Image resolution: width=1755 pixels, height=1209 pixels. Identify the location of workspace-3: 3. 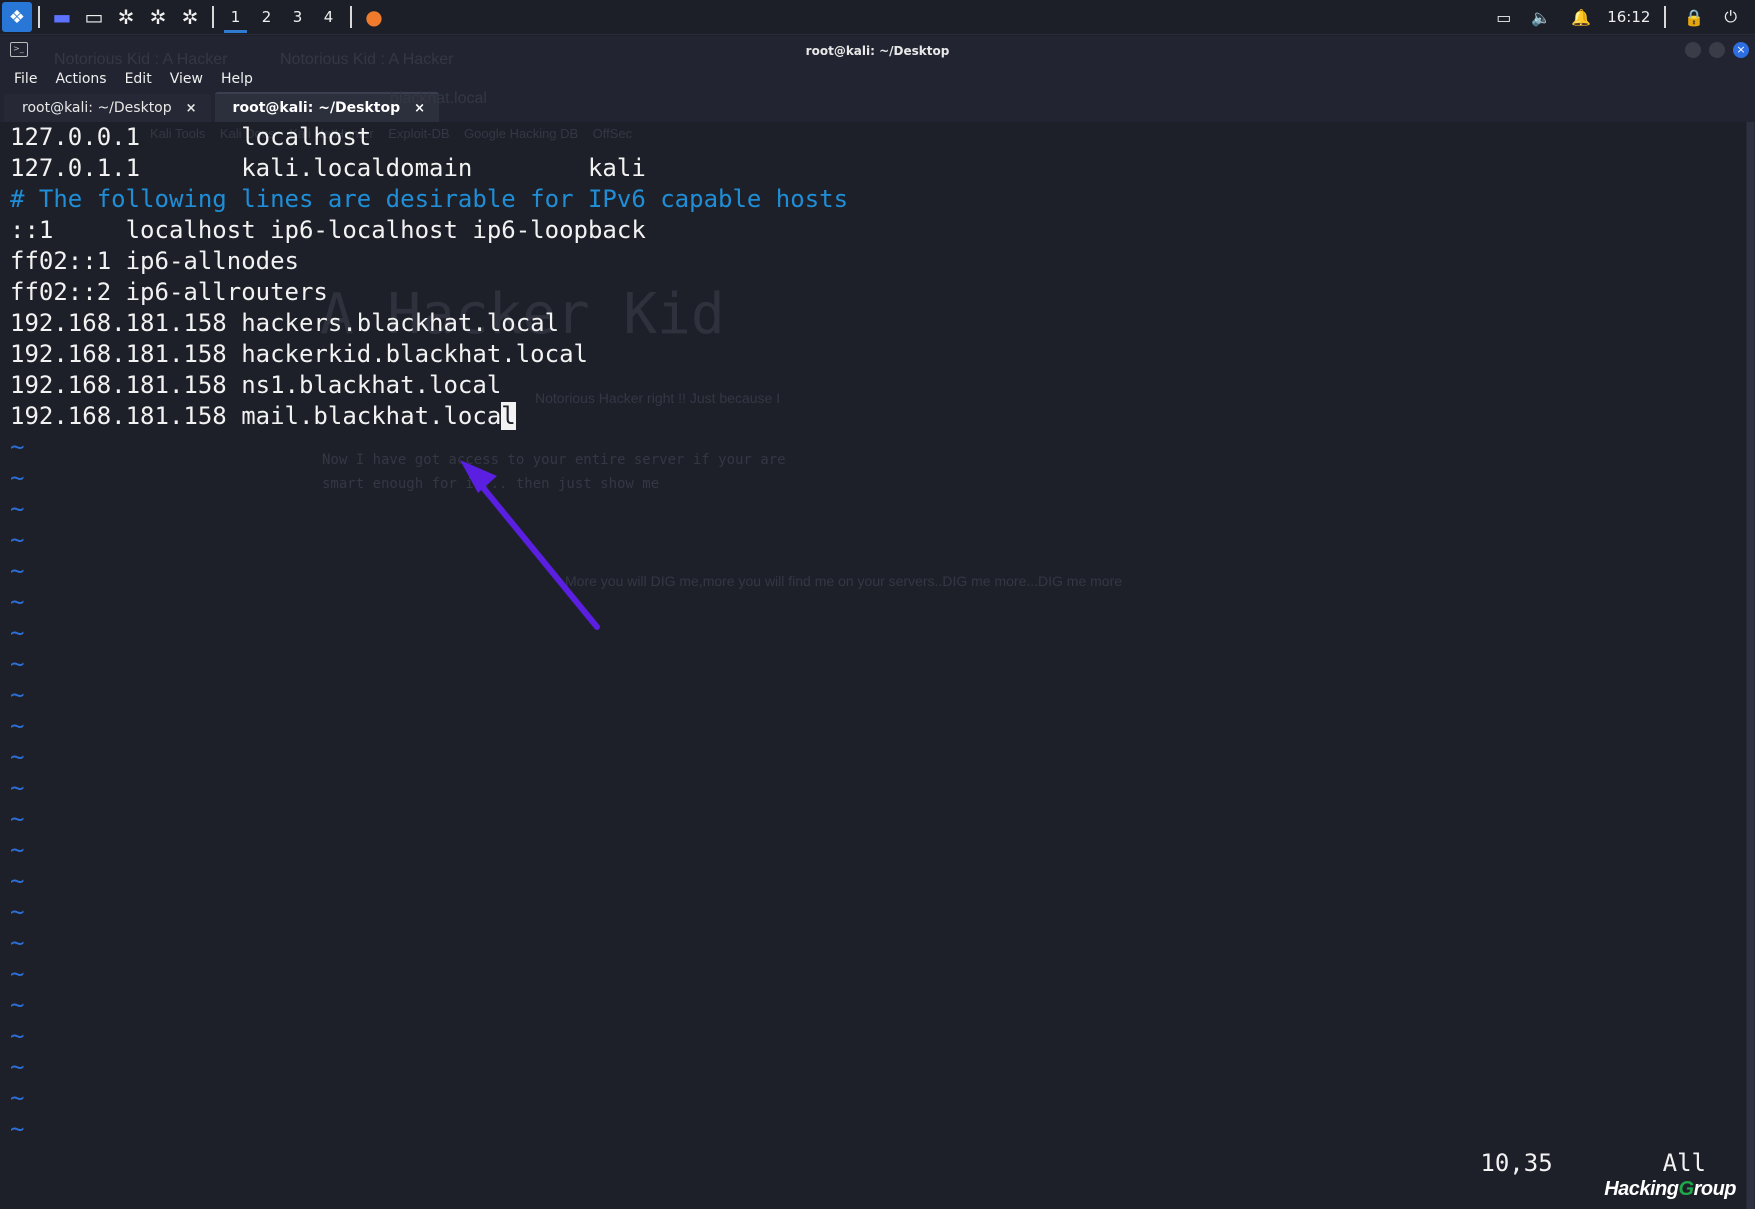
(297, 17).